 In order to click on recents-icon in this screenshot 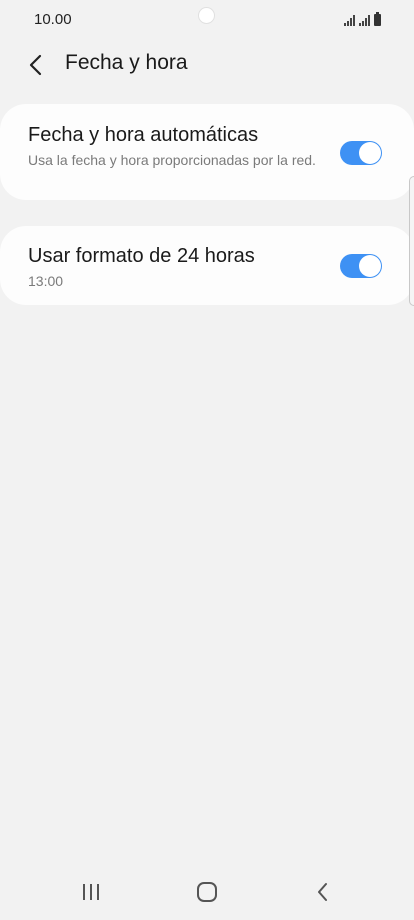, I will do `click(91, 892)`.